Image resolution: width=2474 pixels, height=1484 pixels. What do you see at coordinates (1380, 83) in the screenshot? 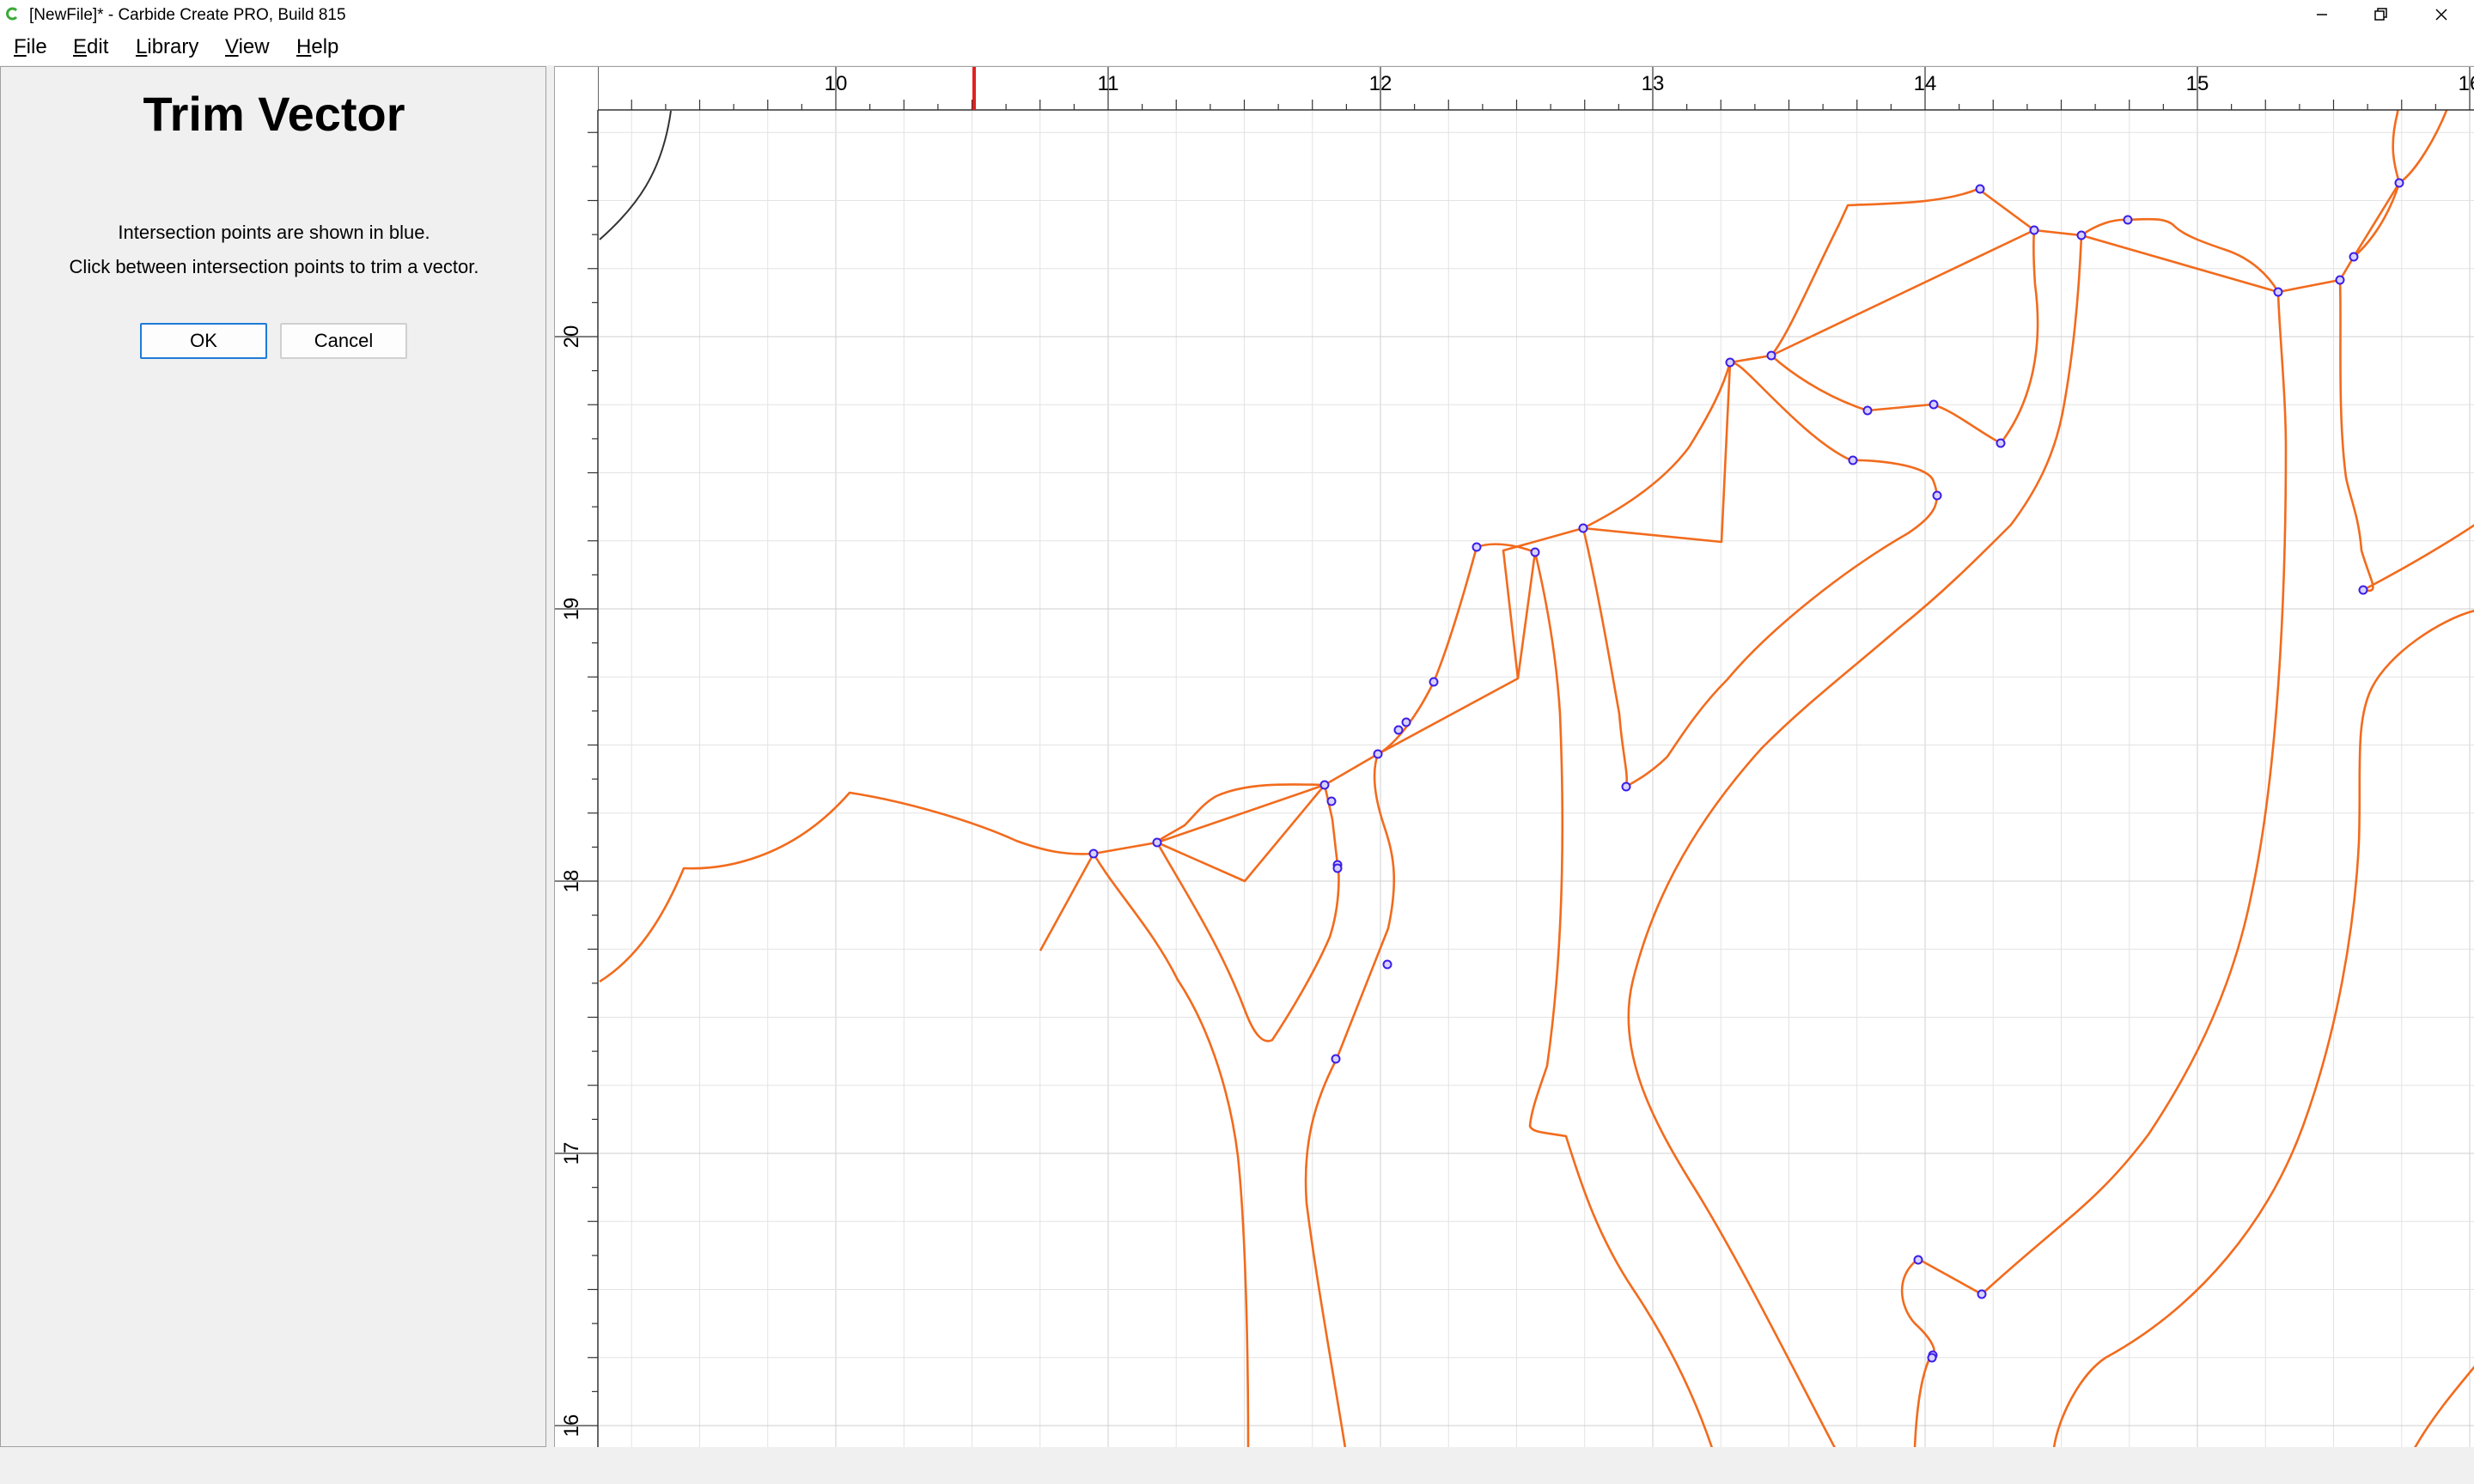
I see `ruler-x-label: 12` at bounding box center [1380, 83].